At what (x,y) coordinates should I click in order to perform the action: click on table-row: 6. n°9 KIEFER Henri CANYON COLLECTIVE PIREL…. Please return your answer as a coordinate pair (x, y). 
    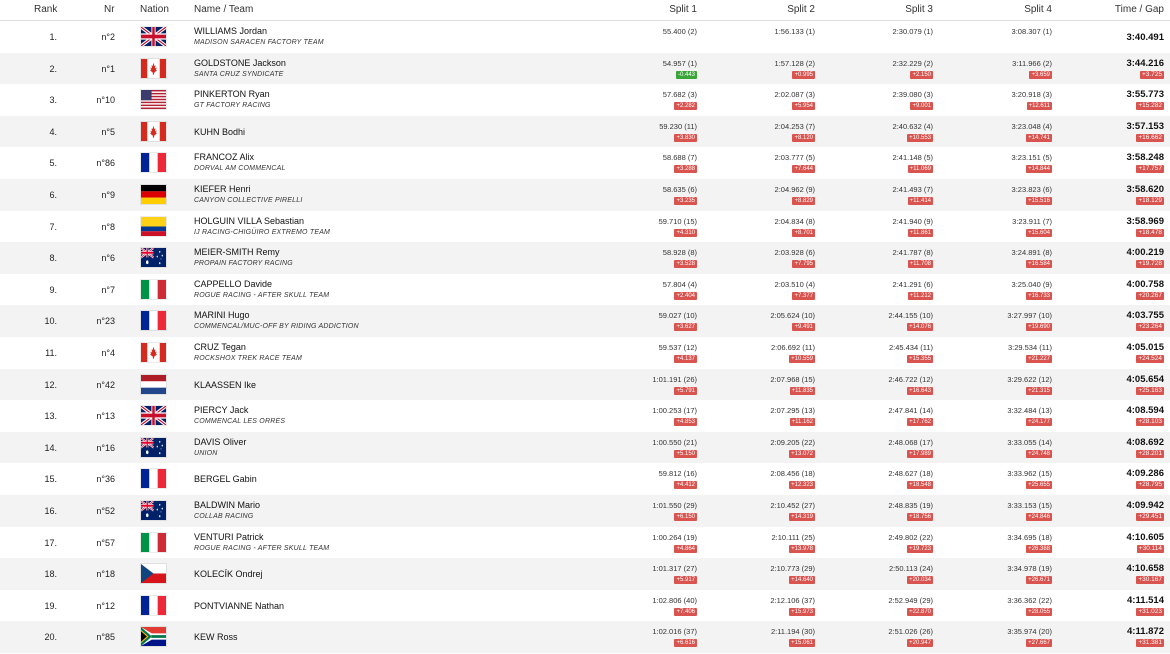
    Looking at the image, I should click on (585, 194).